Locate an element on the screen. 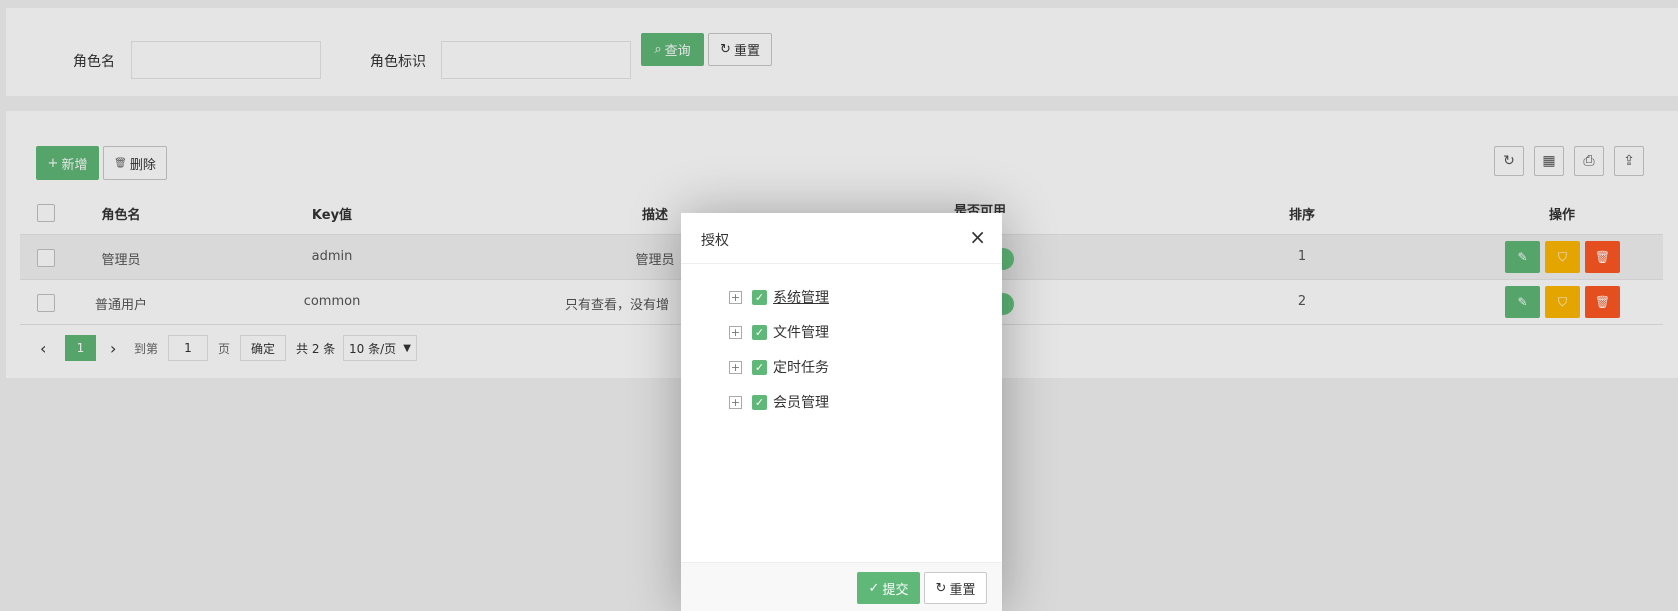 The height and width of the screenshot is (611, 1678). refresh-icon: ↻ is located at coordinates (941, 588).